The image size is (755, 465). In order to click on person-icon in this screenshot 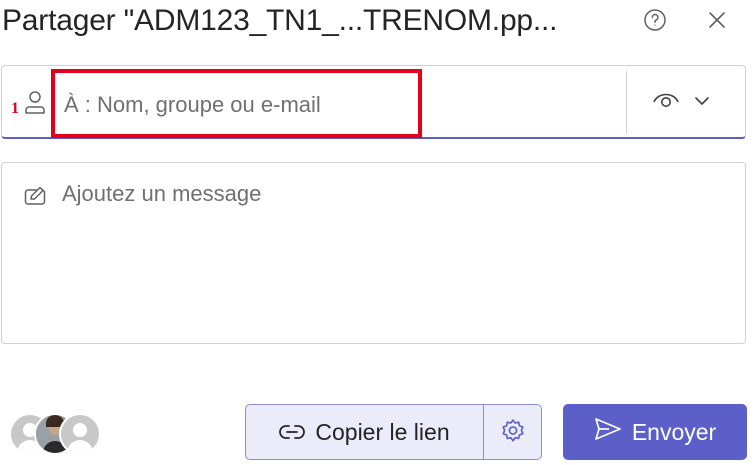, I will do `click(35, 105)`.